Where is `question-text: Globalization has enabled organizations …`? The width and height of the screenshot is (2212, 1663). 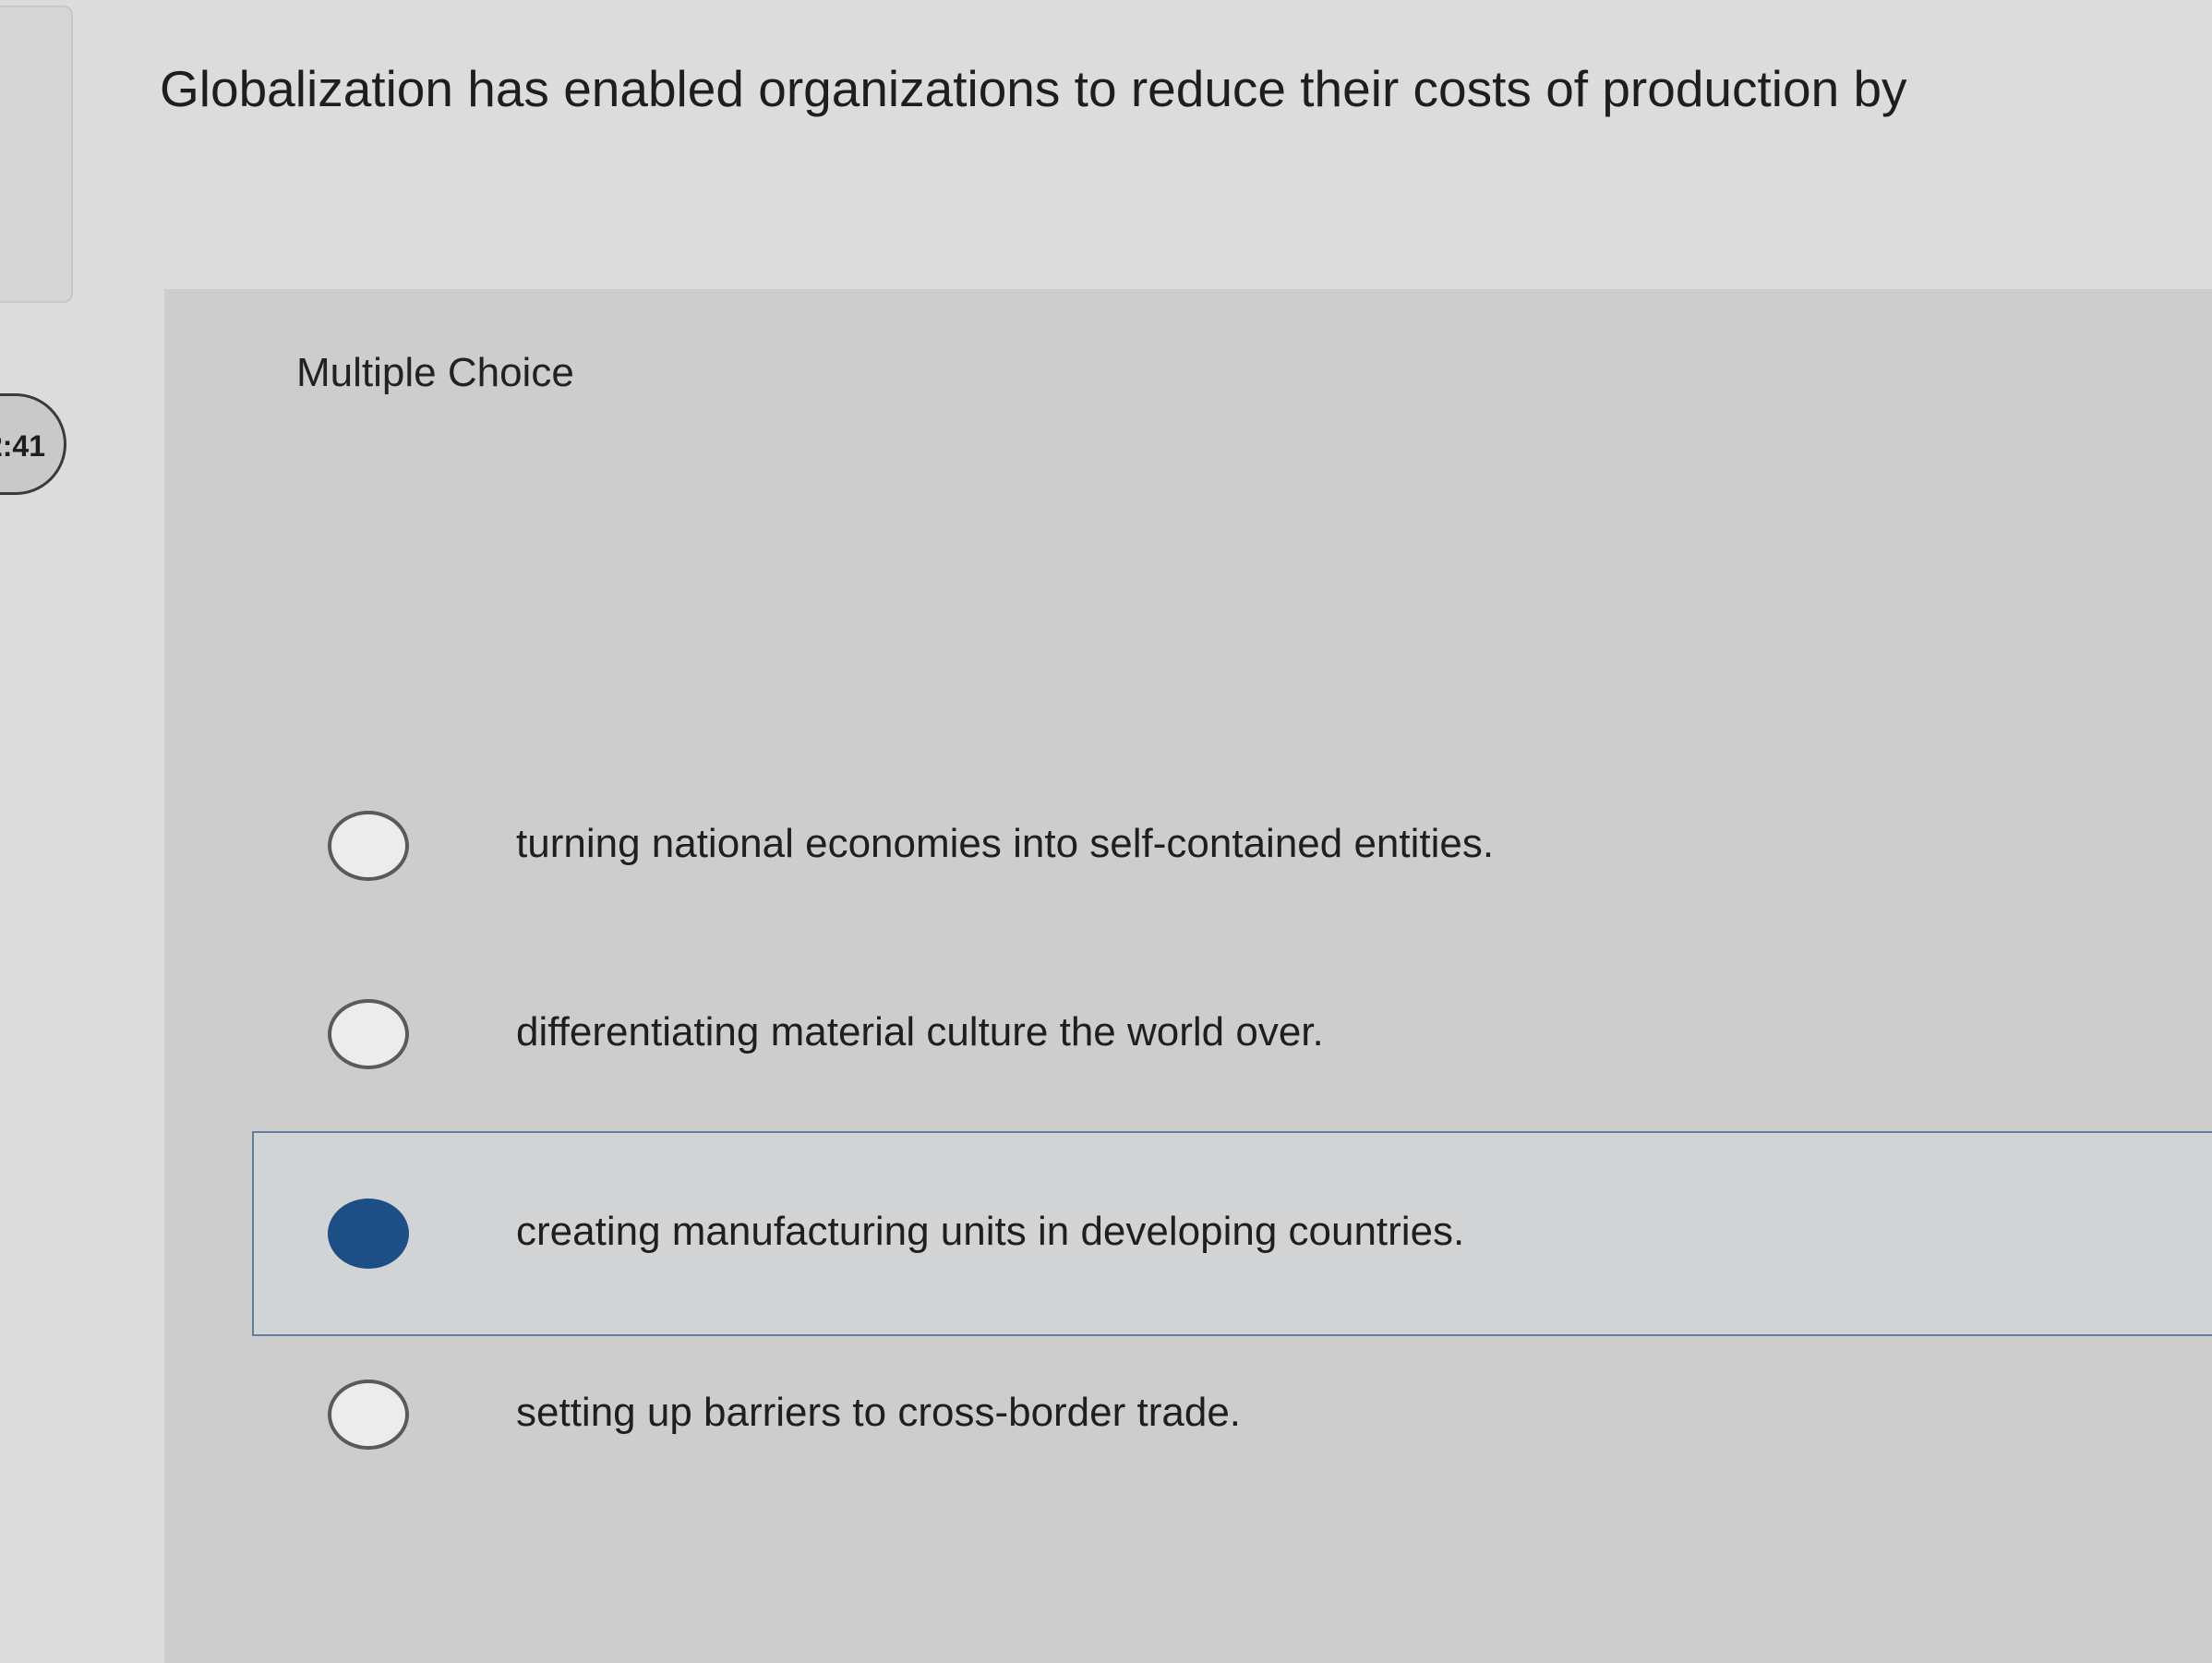
question-text: Globalization has enabled organizations … is located at coordinates (1033, 88).